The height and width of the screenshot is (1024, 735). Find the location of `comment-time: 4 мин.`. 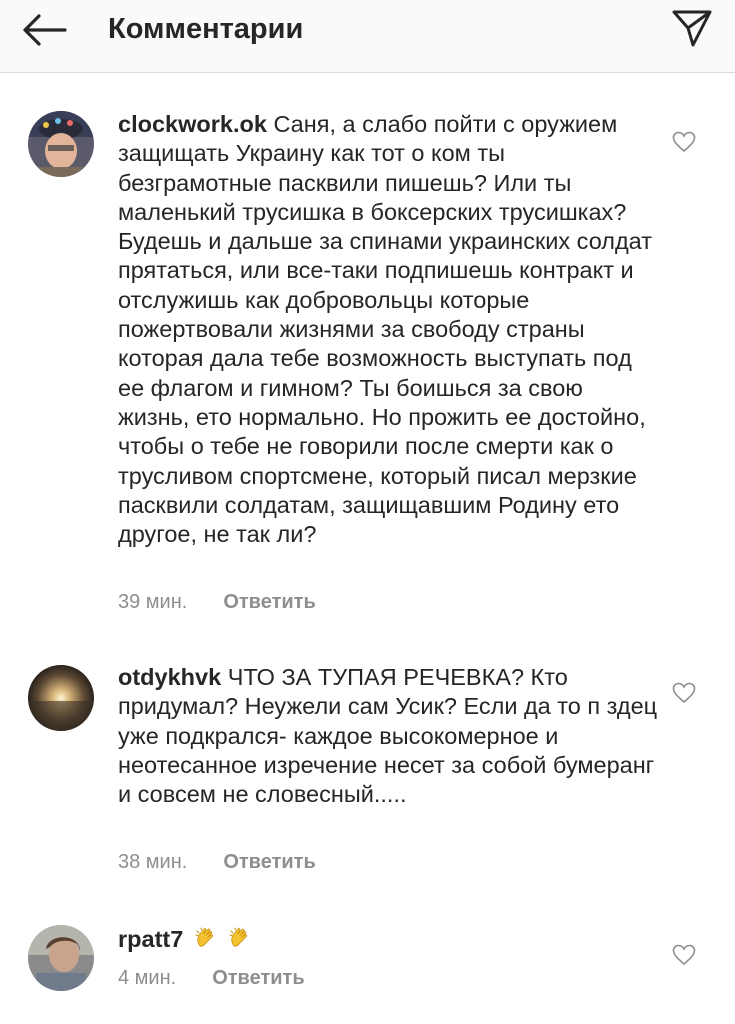

comment-time: 4 мин. is located at coordinates (147, 978).